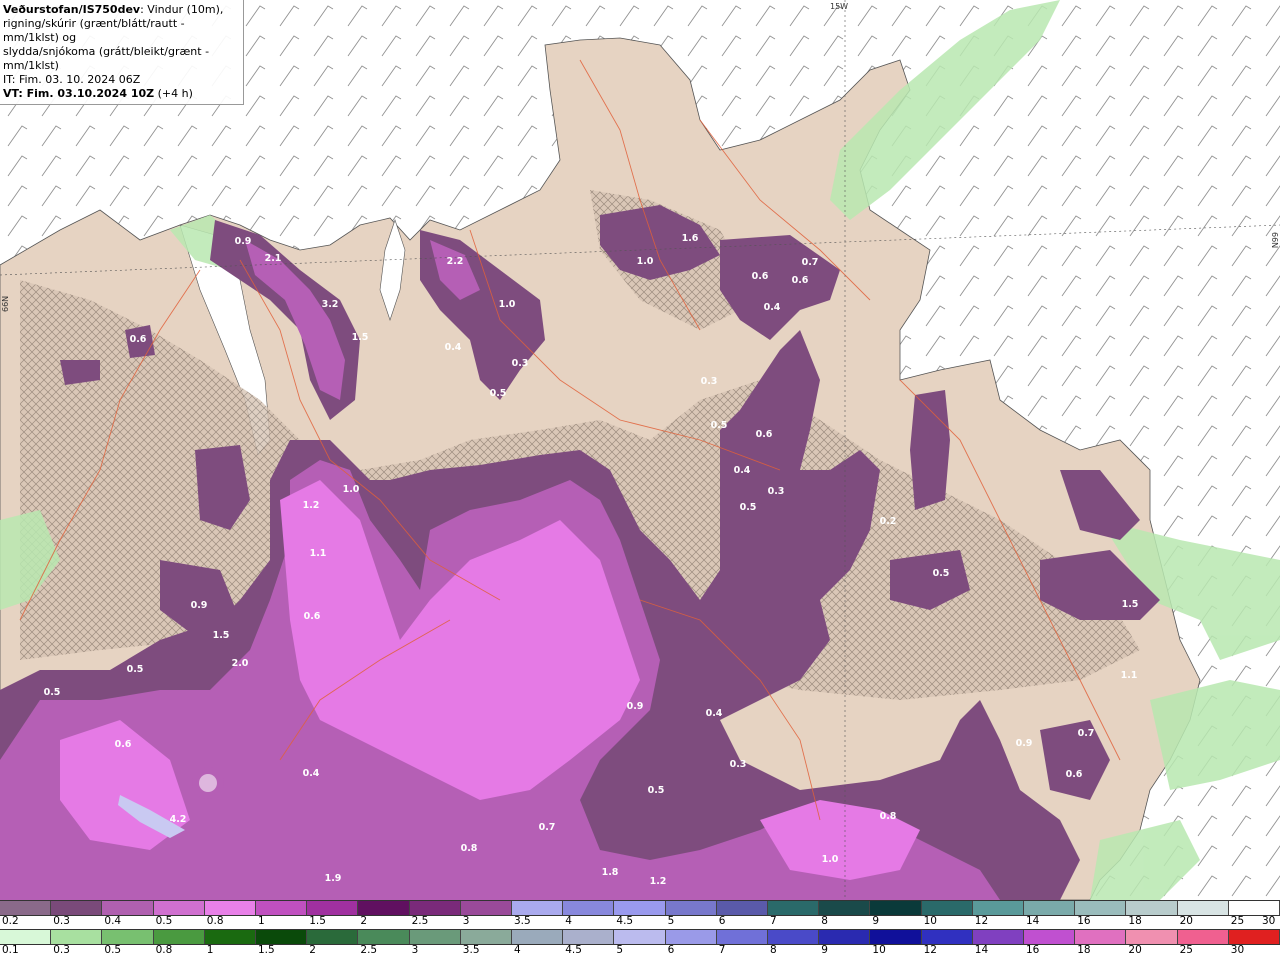 This screenshot has width=1280, height=958. What do you see at coordinates (1033, 950) in the screenshot?
I see `colorbar-label: 16` at bounding box center [1033, 950].